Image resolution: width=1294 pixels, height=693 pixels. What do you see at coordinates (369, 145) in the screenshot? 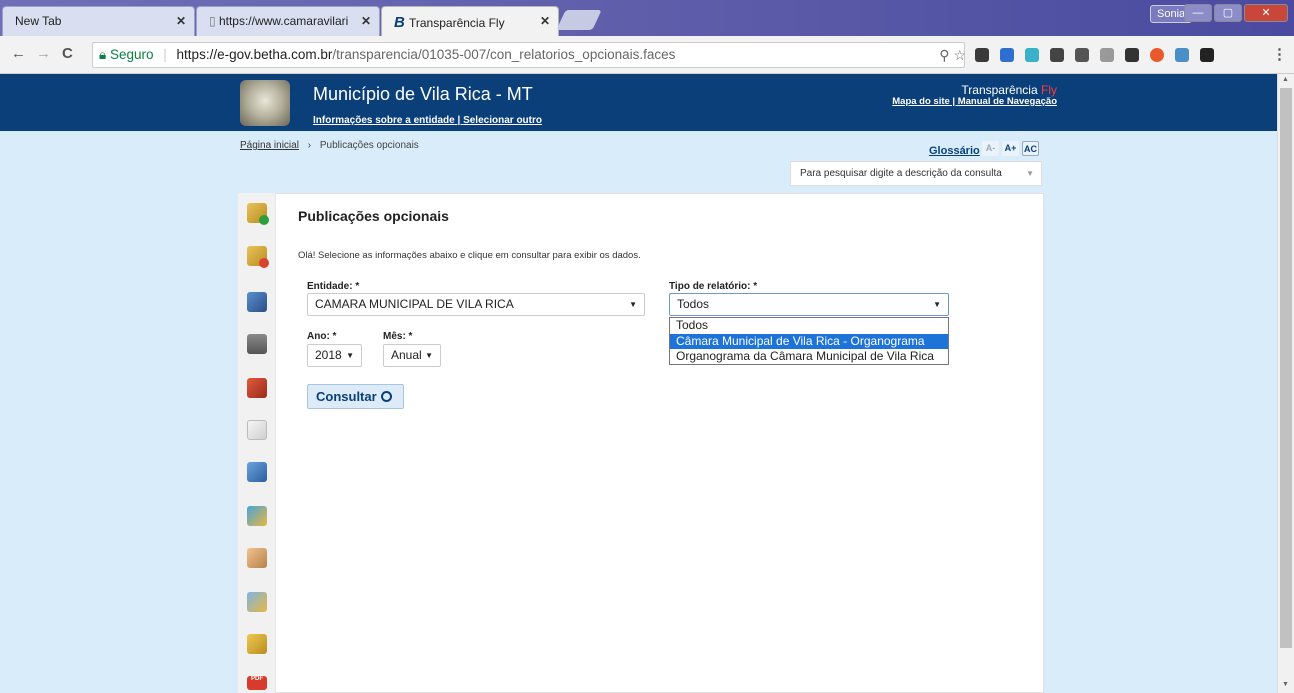
I see `breadcrumb-current: Publicações opcionais` at bounding box center [369, 145].